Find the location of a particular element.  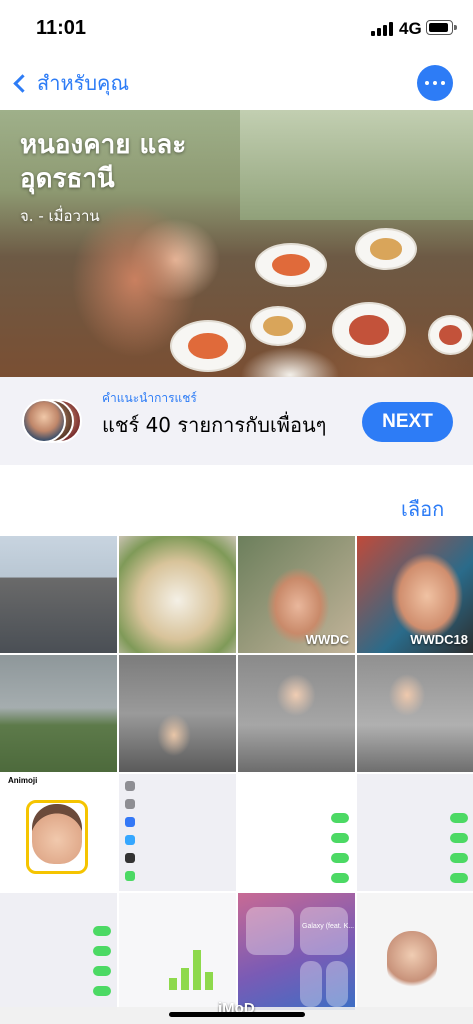

photo-thumbnail: WWDC is located at coordinates (296, 594).